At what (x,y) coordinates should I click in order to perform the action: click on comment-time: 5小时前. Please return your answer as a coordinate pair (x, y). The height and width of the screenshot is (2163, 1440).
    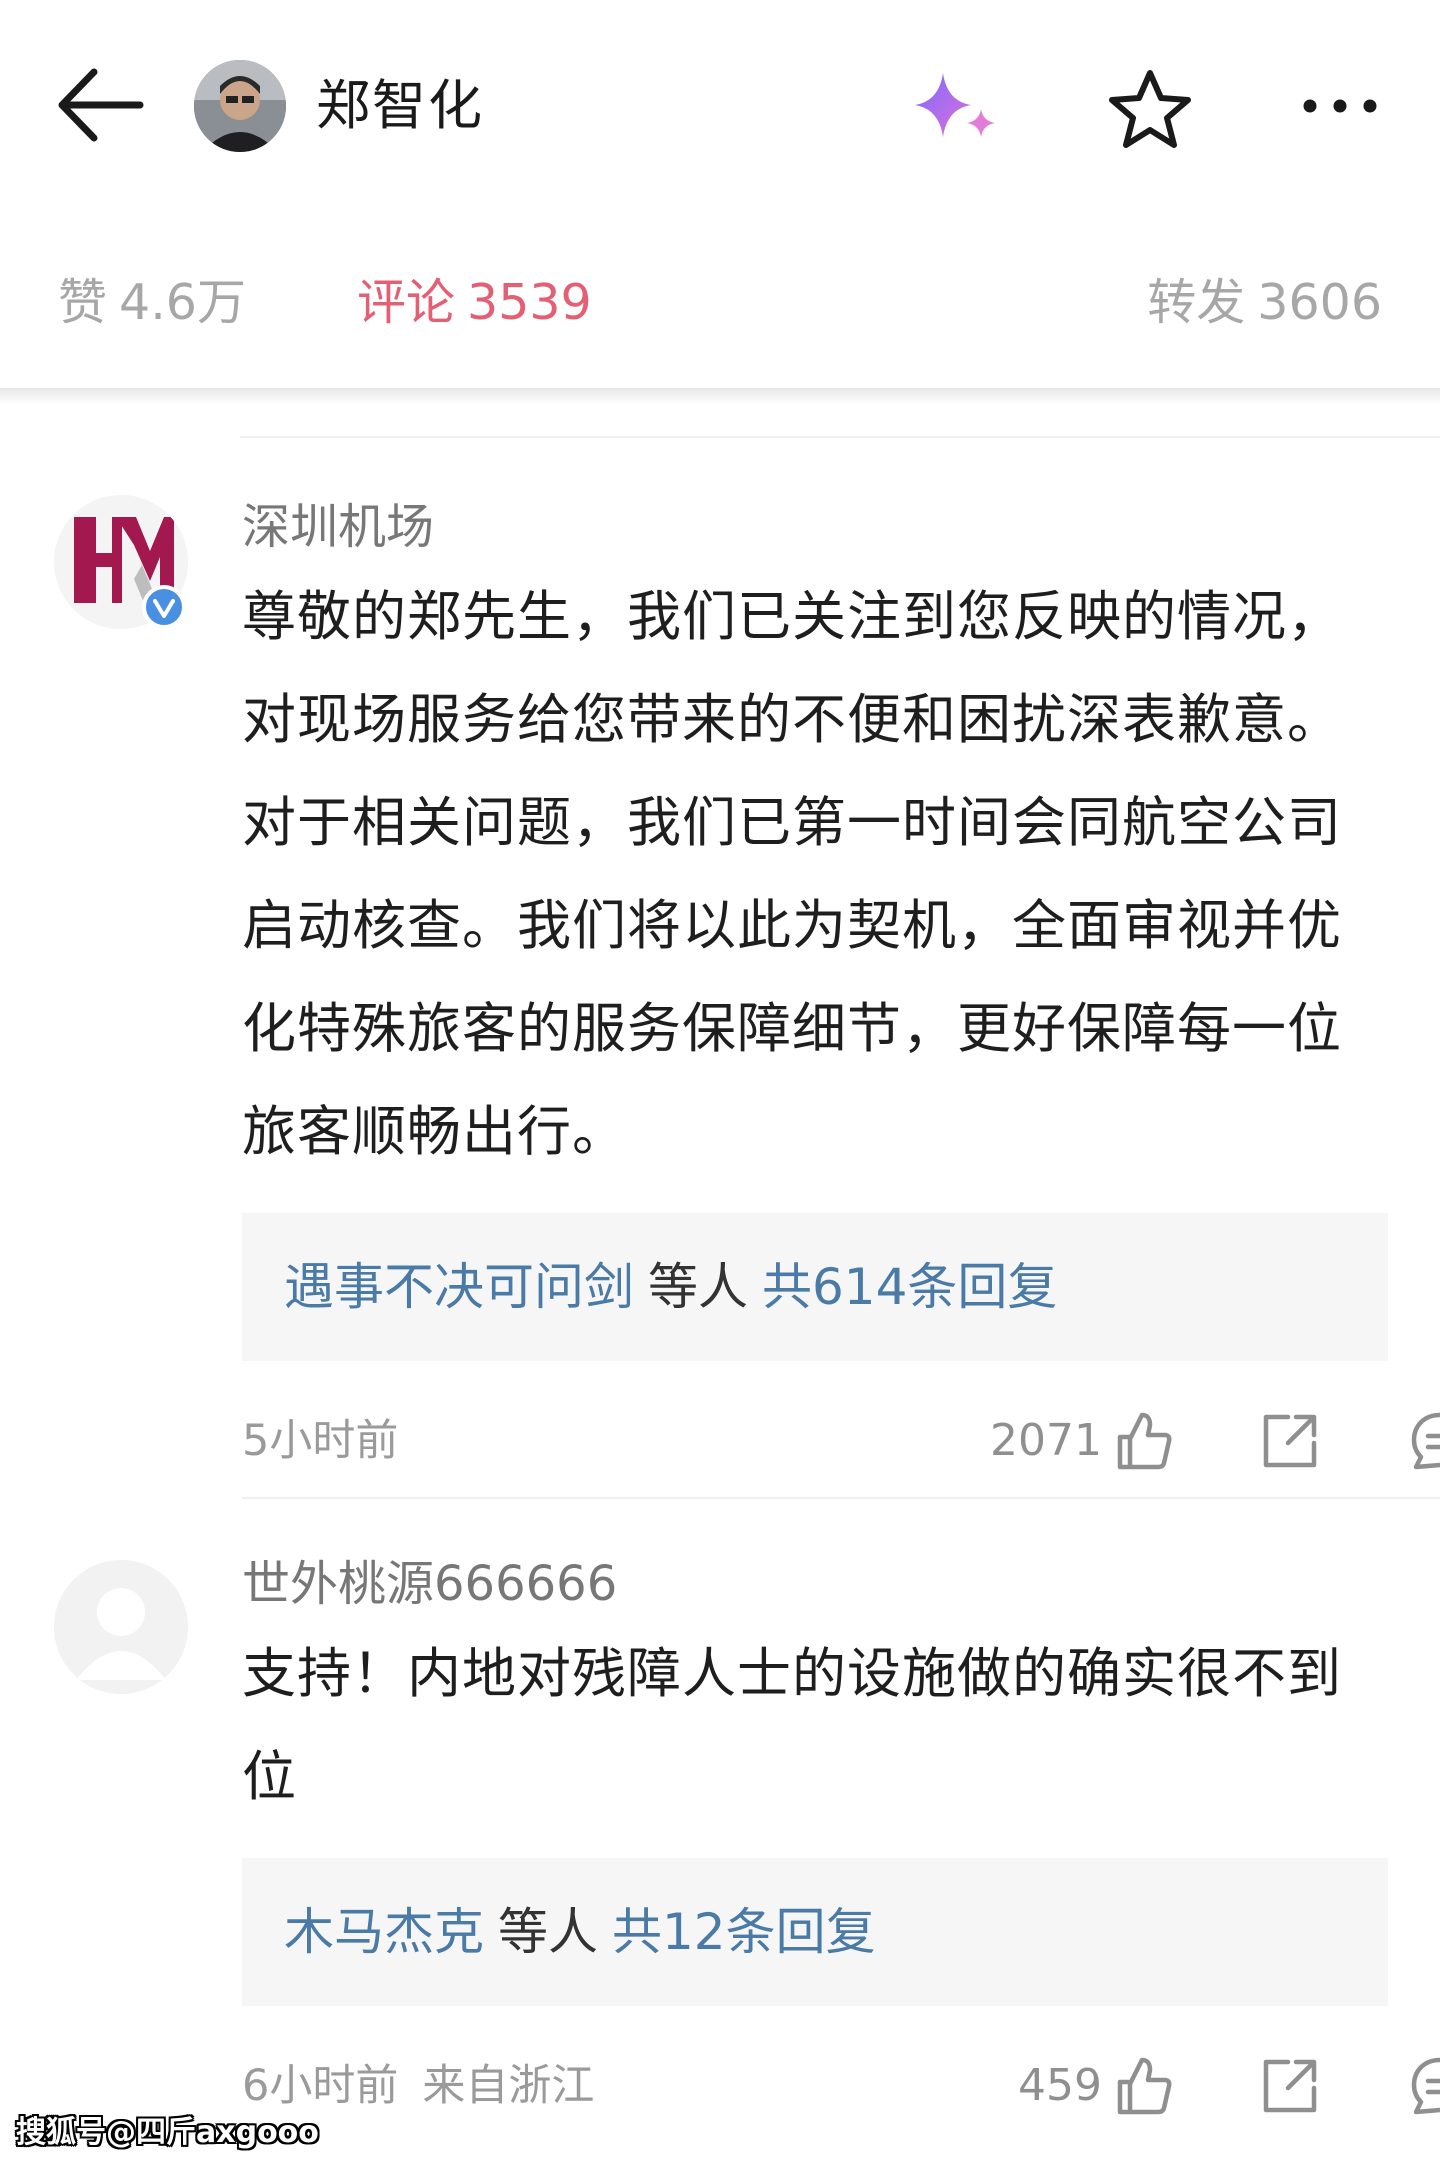
    Looking at the image, I should click on (320, 1441).